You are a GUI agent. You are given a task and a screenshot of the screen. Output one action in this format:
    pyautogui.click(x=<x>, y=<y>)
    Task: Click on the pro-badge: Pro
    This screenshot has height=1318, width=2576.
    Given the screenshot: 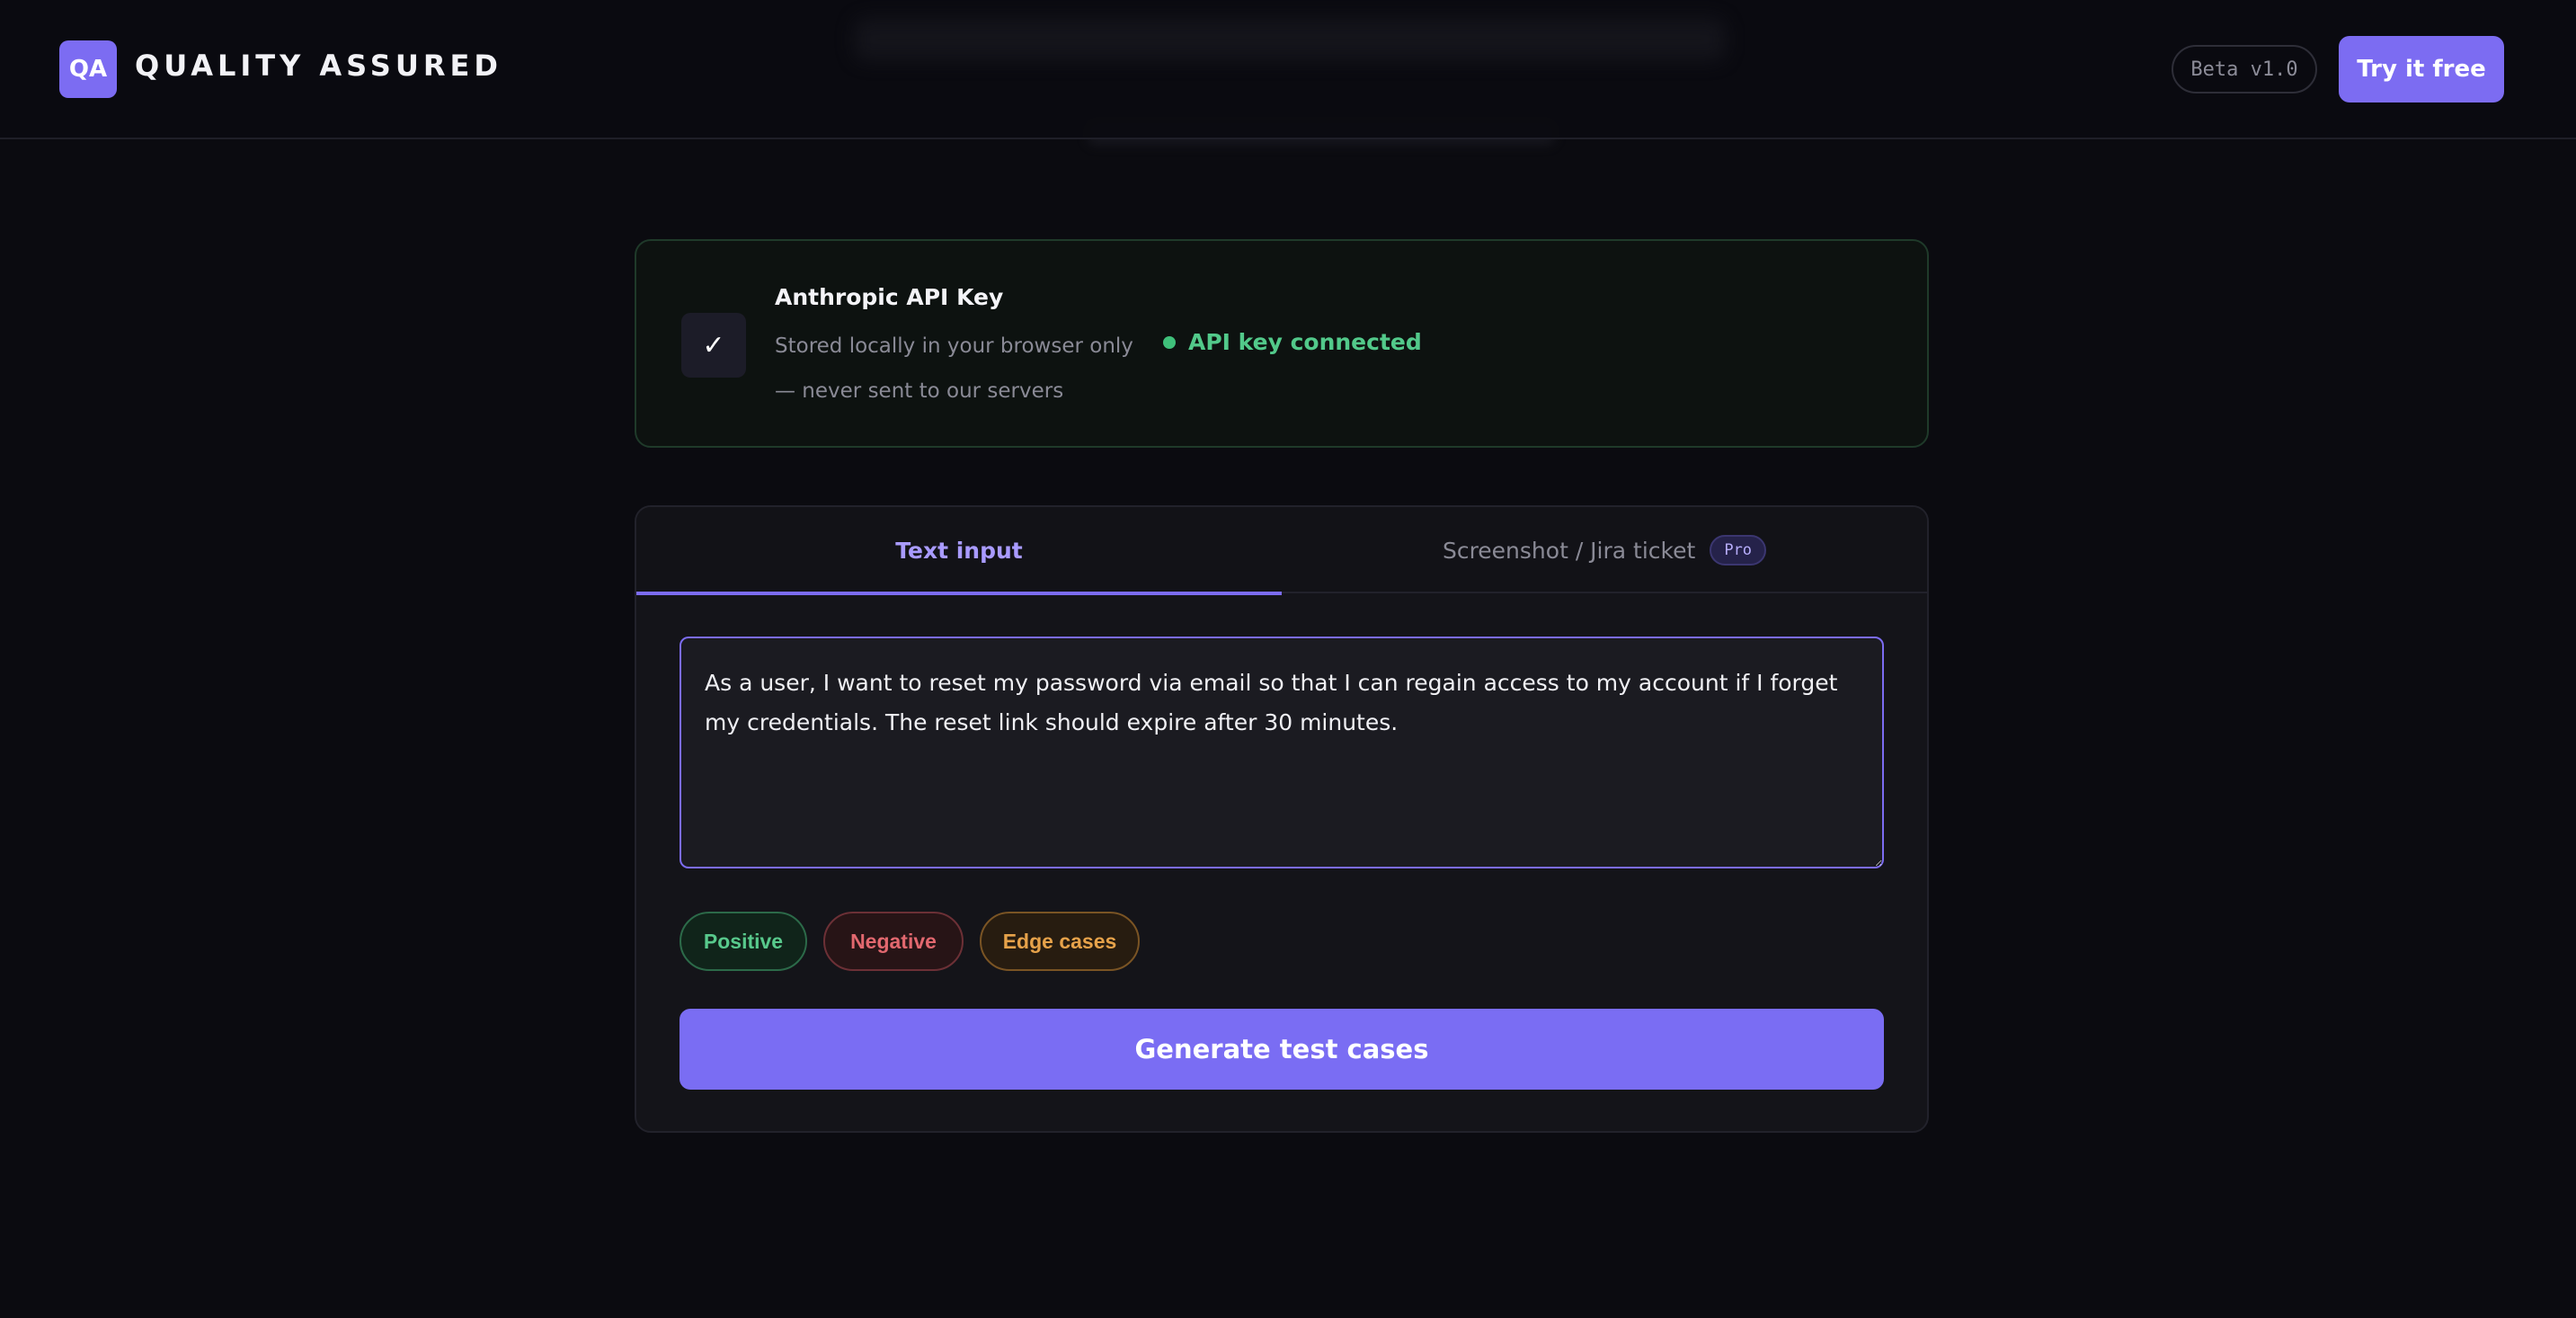 What is the action you would take?
    pyautogui.click(x=1738, y=550)
    